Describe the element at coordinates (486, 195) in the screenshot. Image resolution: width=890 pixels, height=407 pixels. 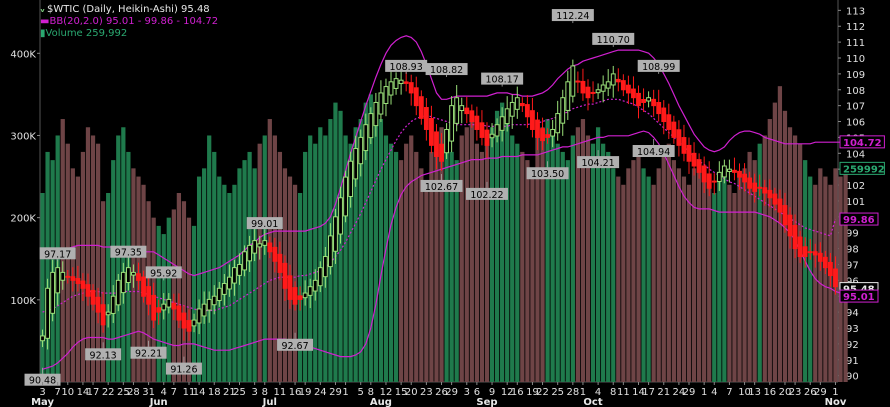
I see `price-callout-label: 102.22` at that location.